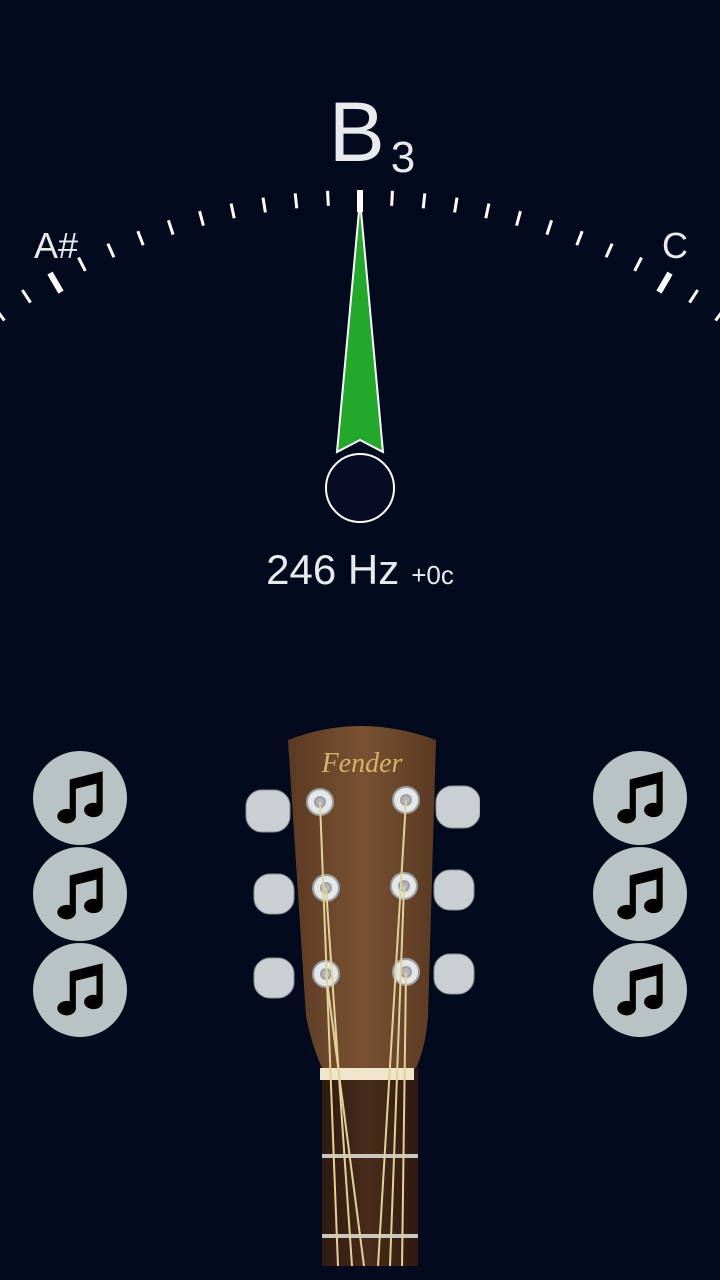 The width and height of the screenshot is (720, 1280). Describe the element at coordinates (360, 488) in the screenshot. I see `needle-pivot` at that location.